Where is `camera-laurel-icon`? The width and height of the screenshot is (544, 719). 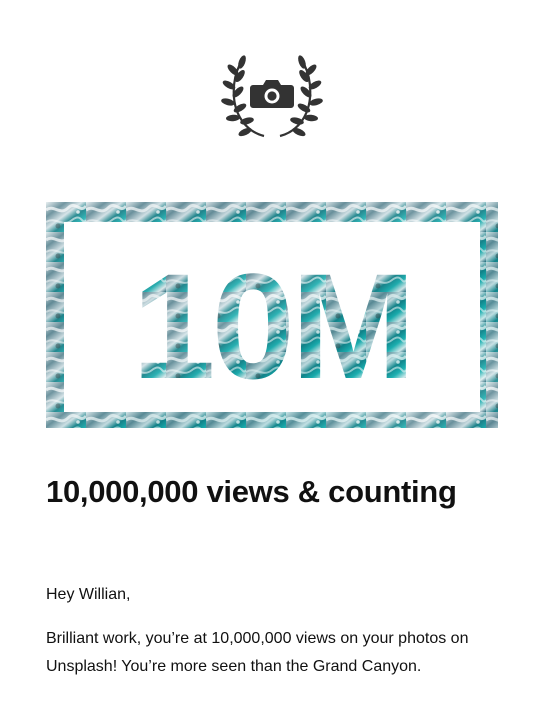 camera-laurel-icon is located at coordinates (272, 96).